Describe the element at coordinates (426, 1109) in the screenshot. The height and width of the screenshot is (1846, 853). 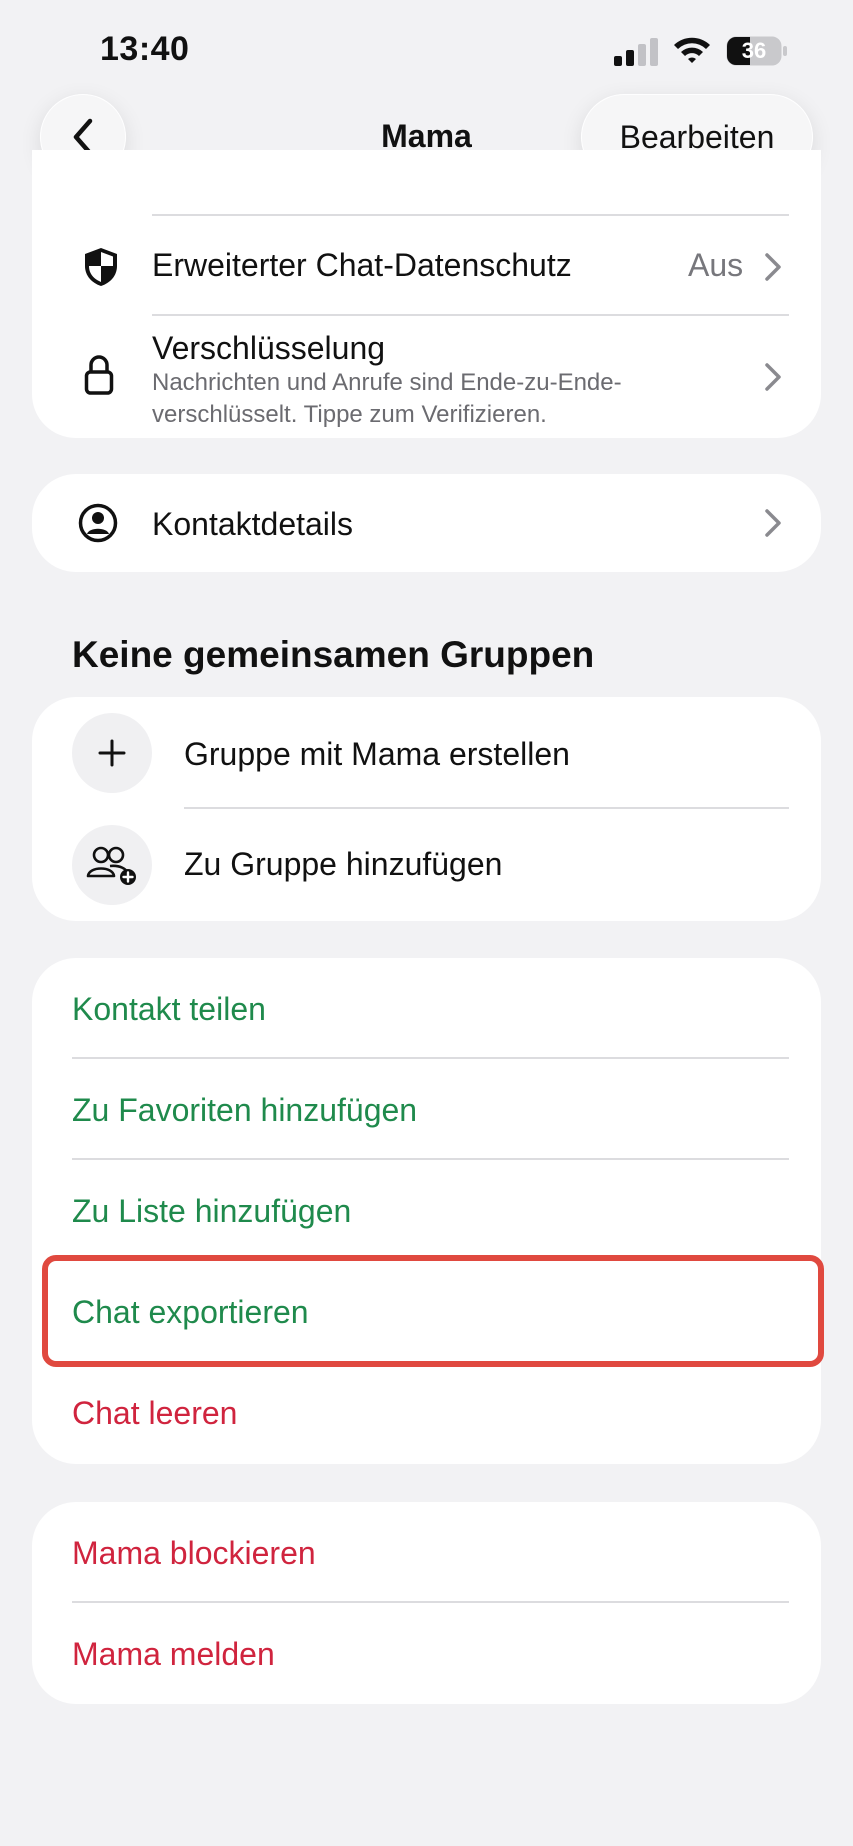
I see `add-favorites-row: Zu Favoriten hinzufügen` at that location.